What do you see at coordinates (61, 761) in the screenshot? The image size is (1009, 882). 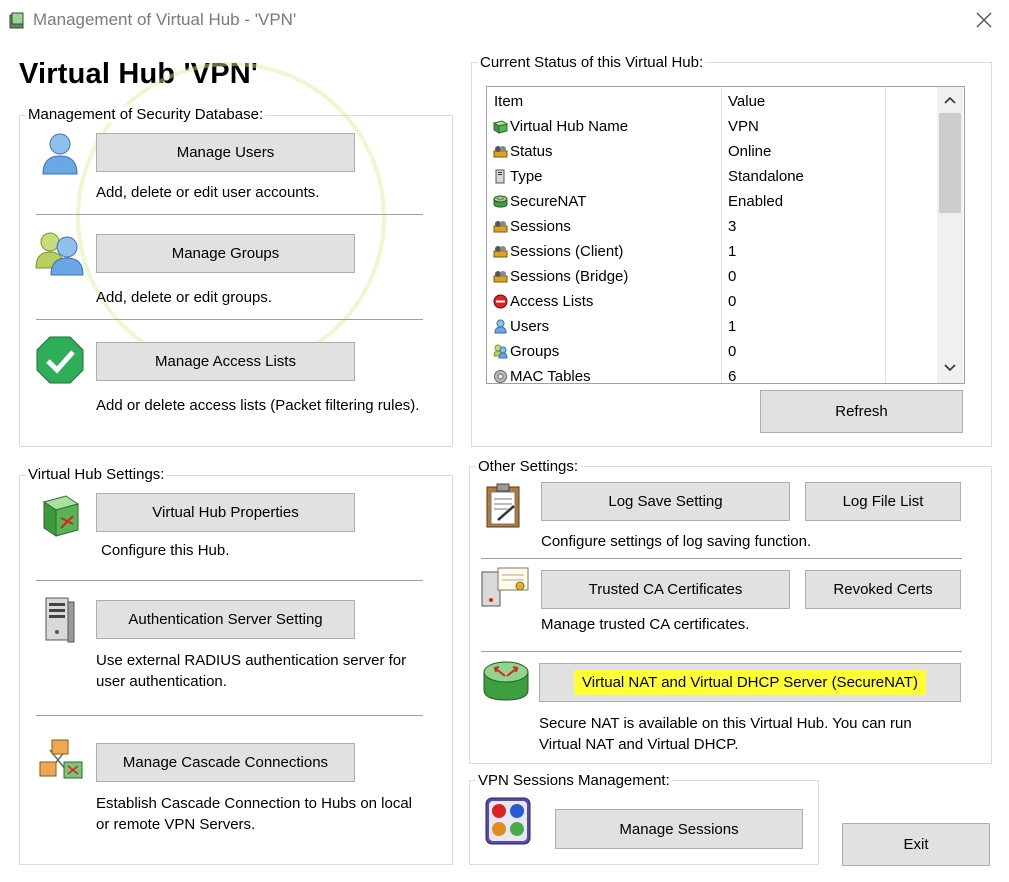 I see `cascade-icon` at bounding box center [61, 761].